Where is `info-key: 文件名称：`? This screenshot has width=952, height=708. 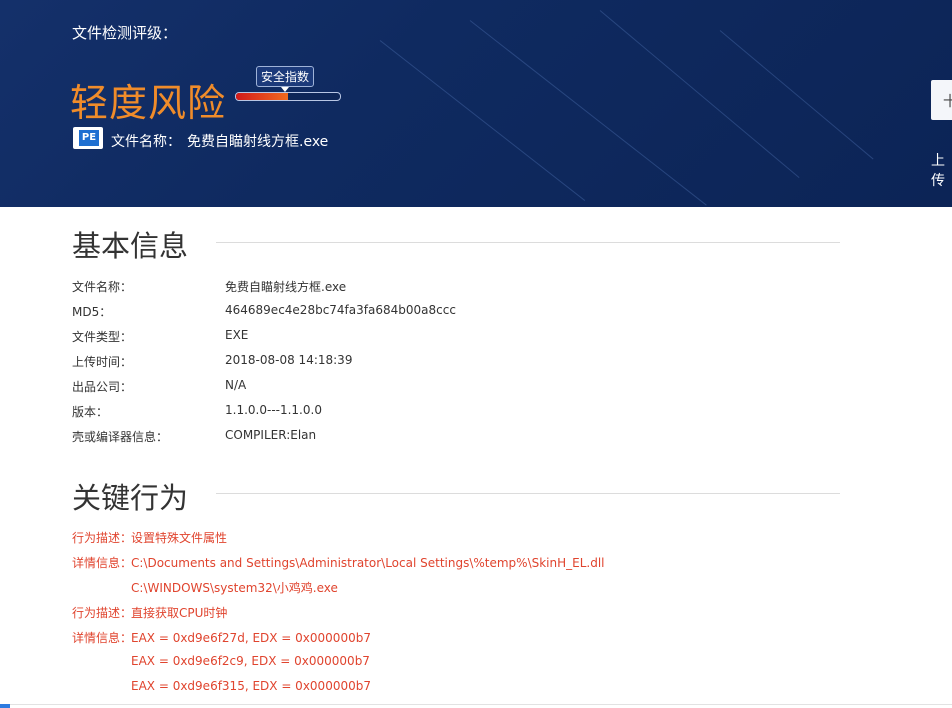
info-key: 文件名称： is located at coordinates (102, 287).